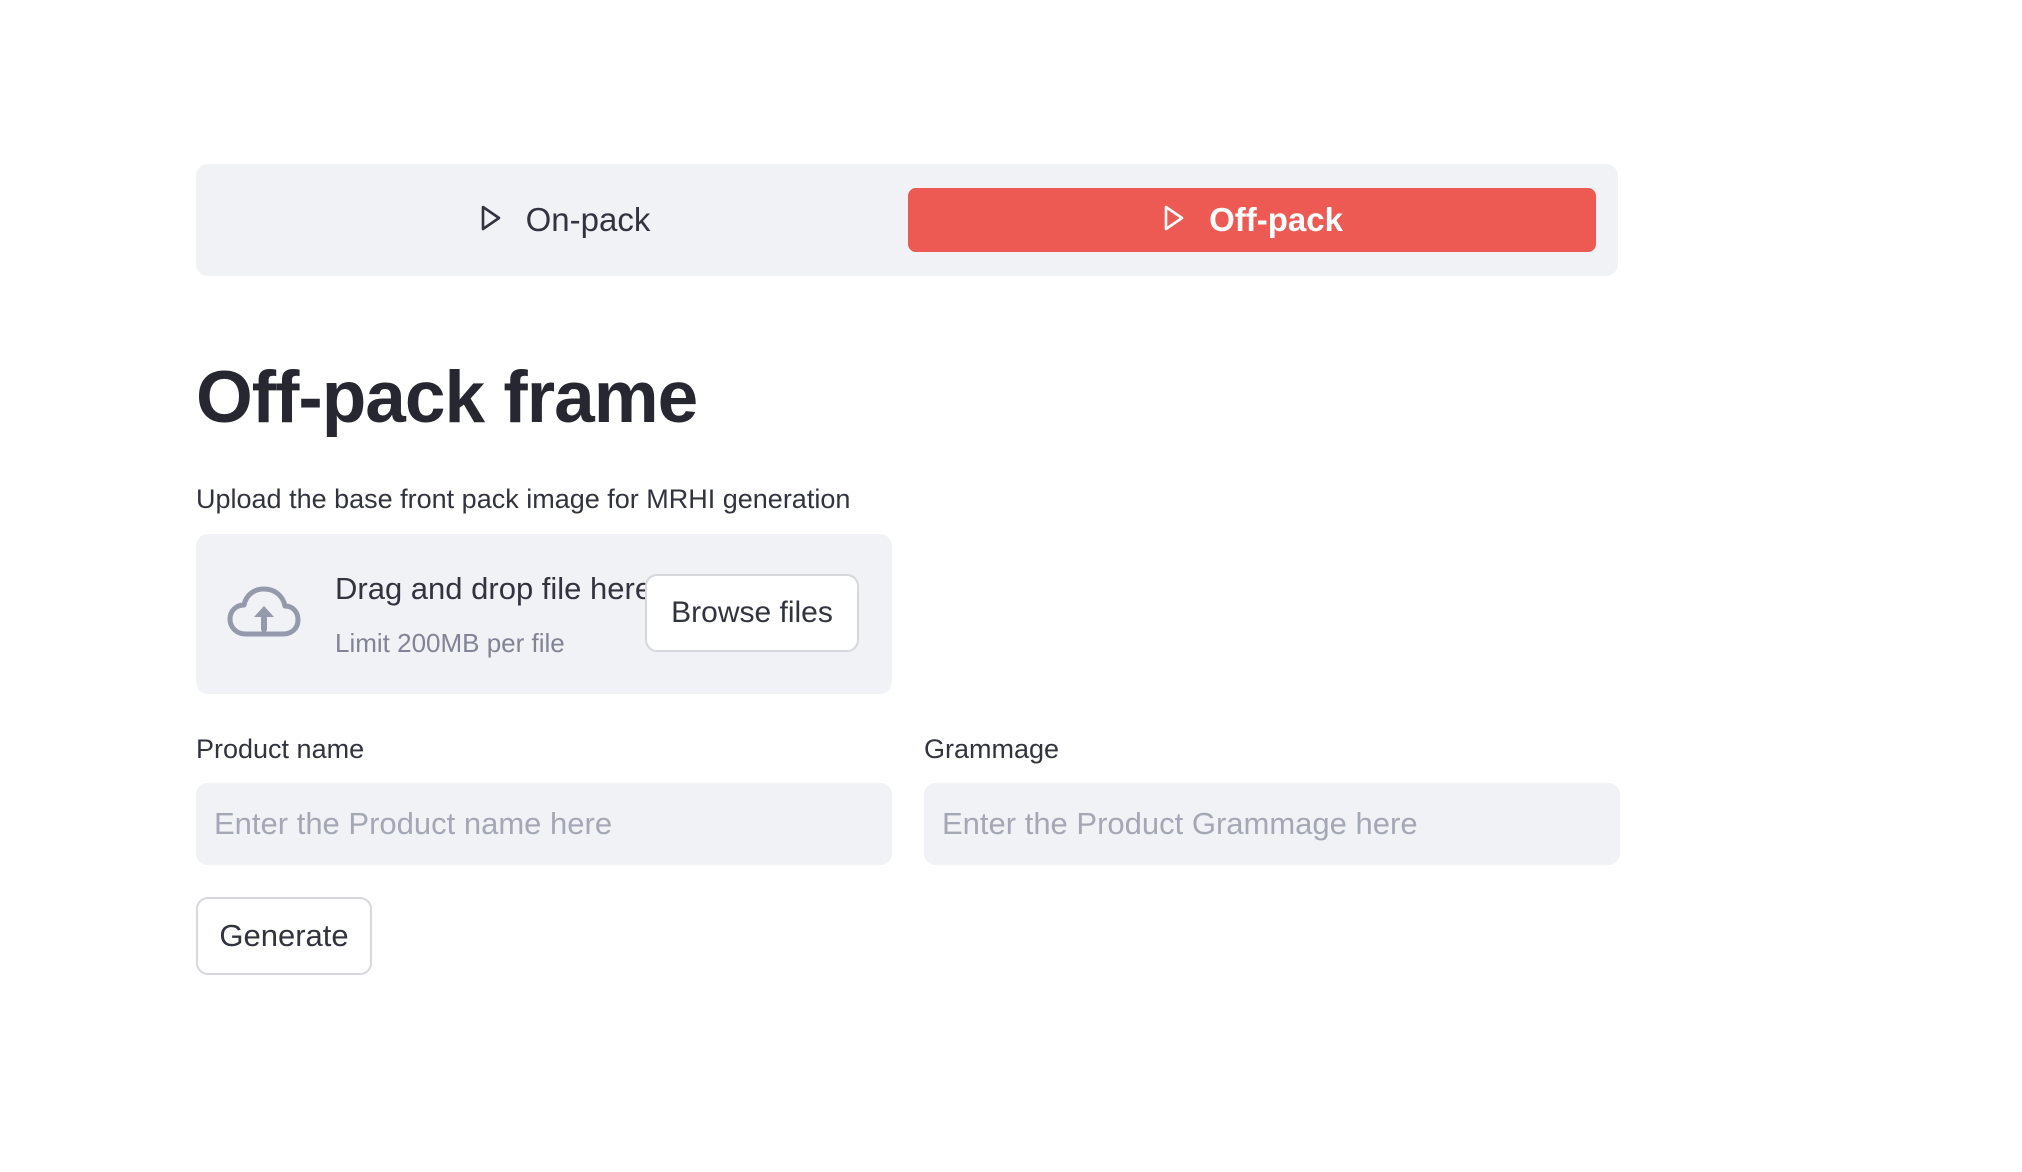 The image size is (2022, 1172). I want to click on nav-item-label: Off-pack, so click(1276, 219).